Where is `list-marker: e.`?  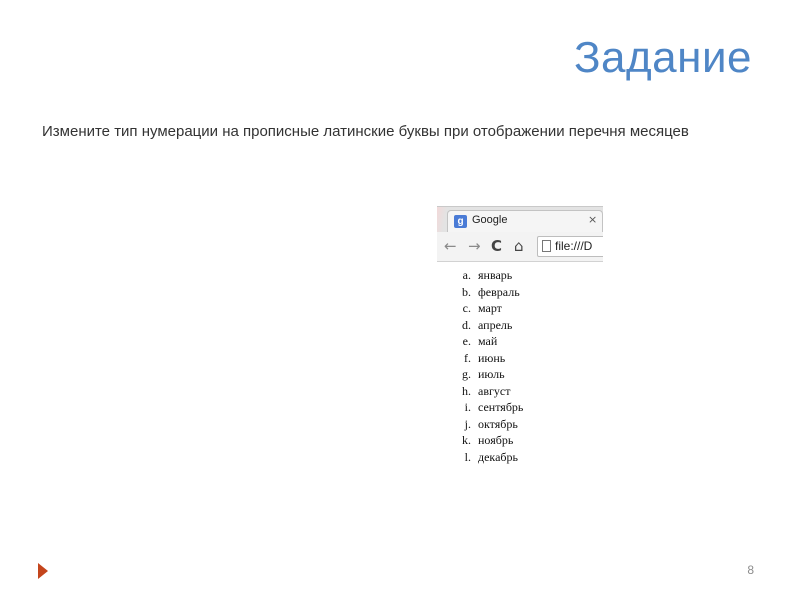
list-marker: e. is located at coordinates (466, 341).